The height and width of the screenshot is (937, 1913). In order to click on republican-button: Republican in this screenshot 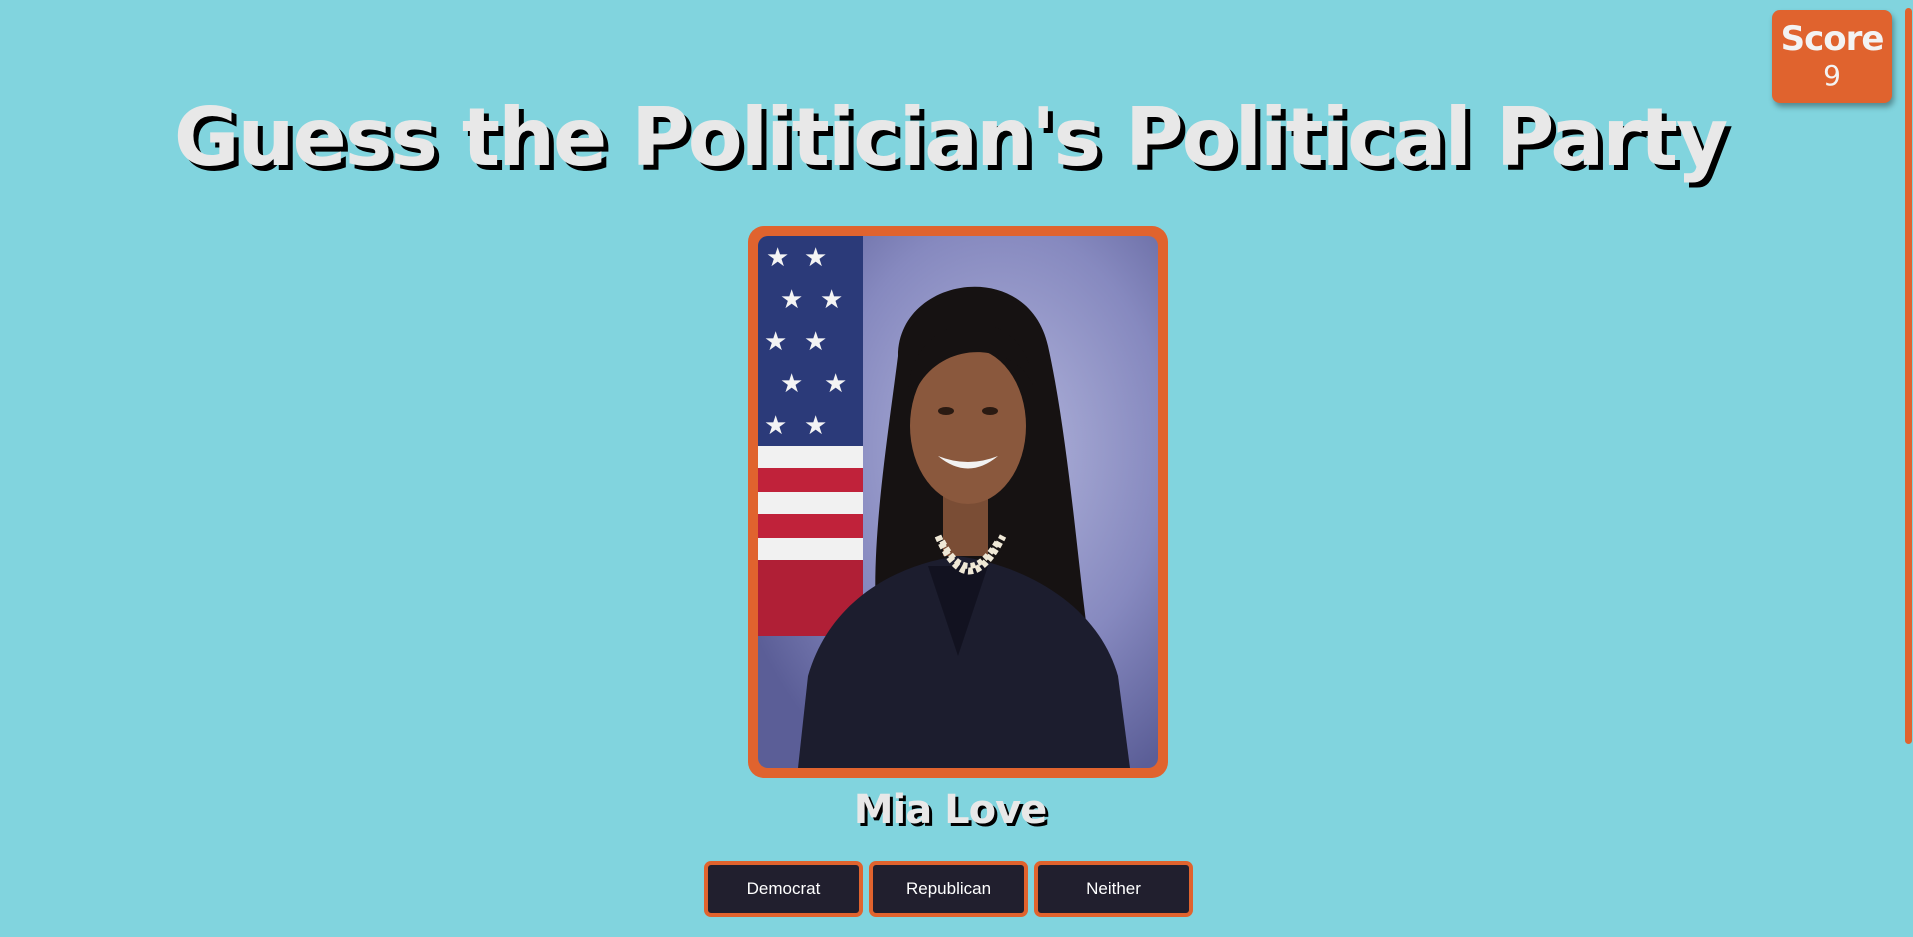, I will do `click(948, 889)`.